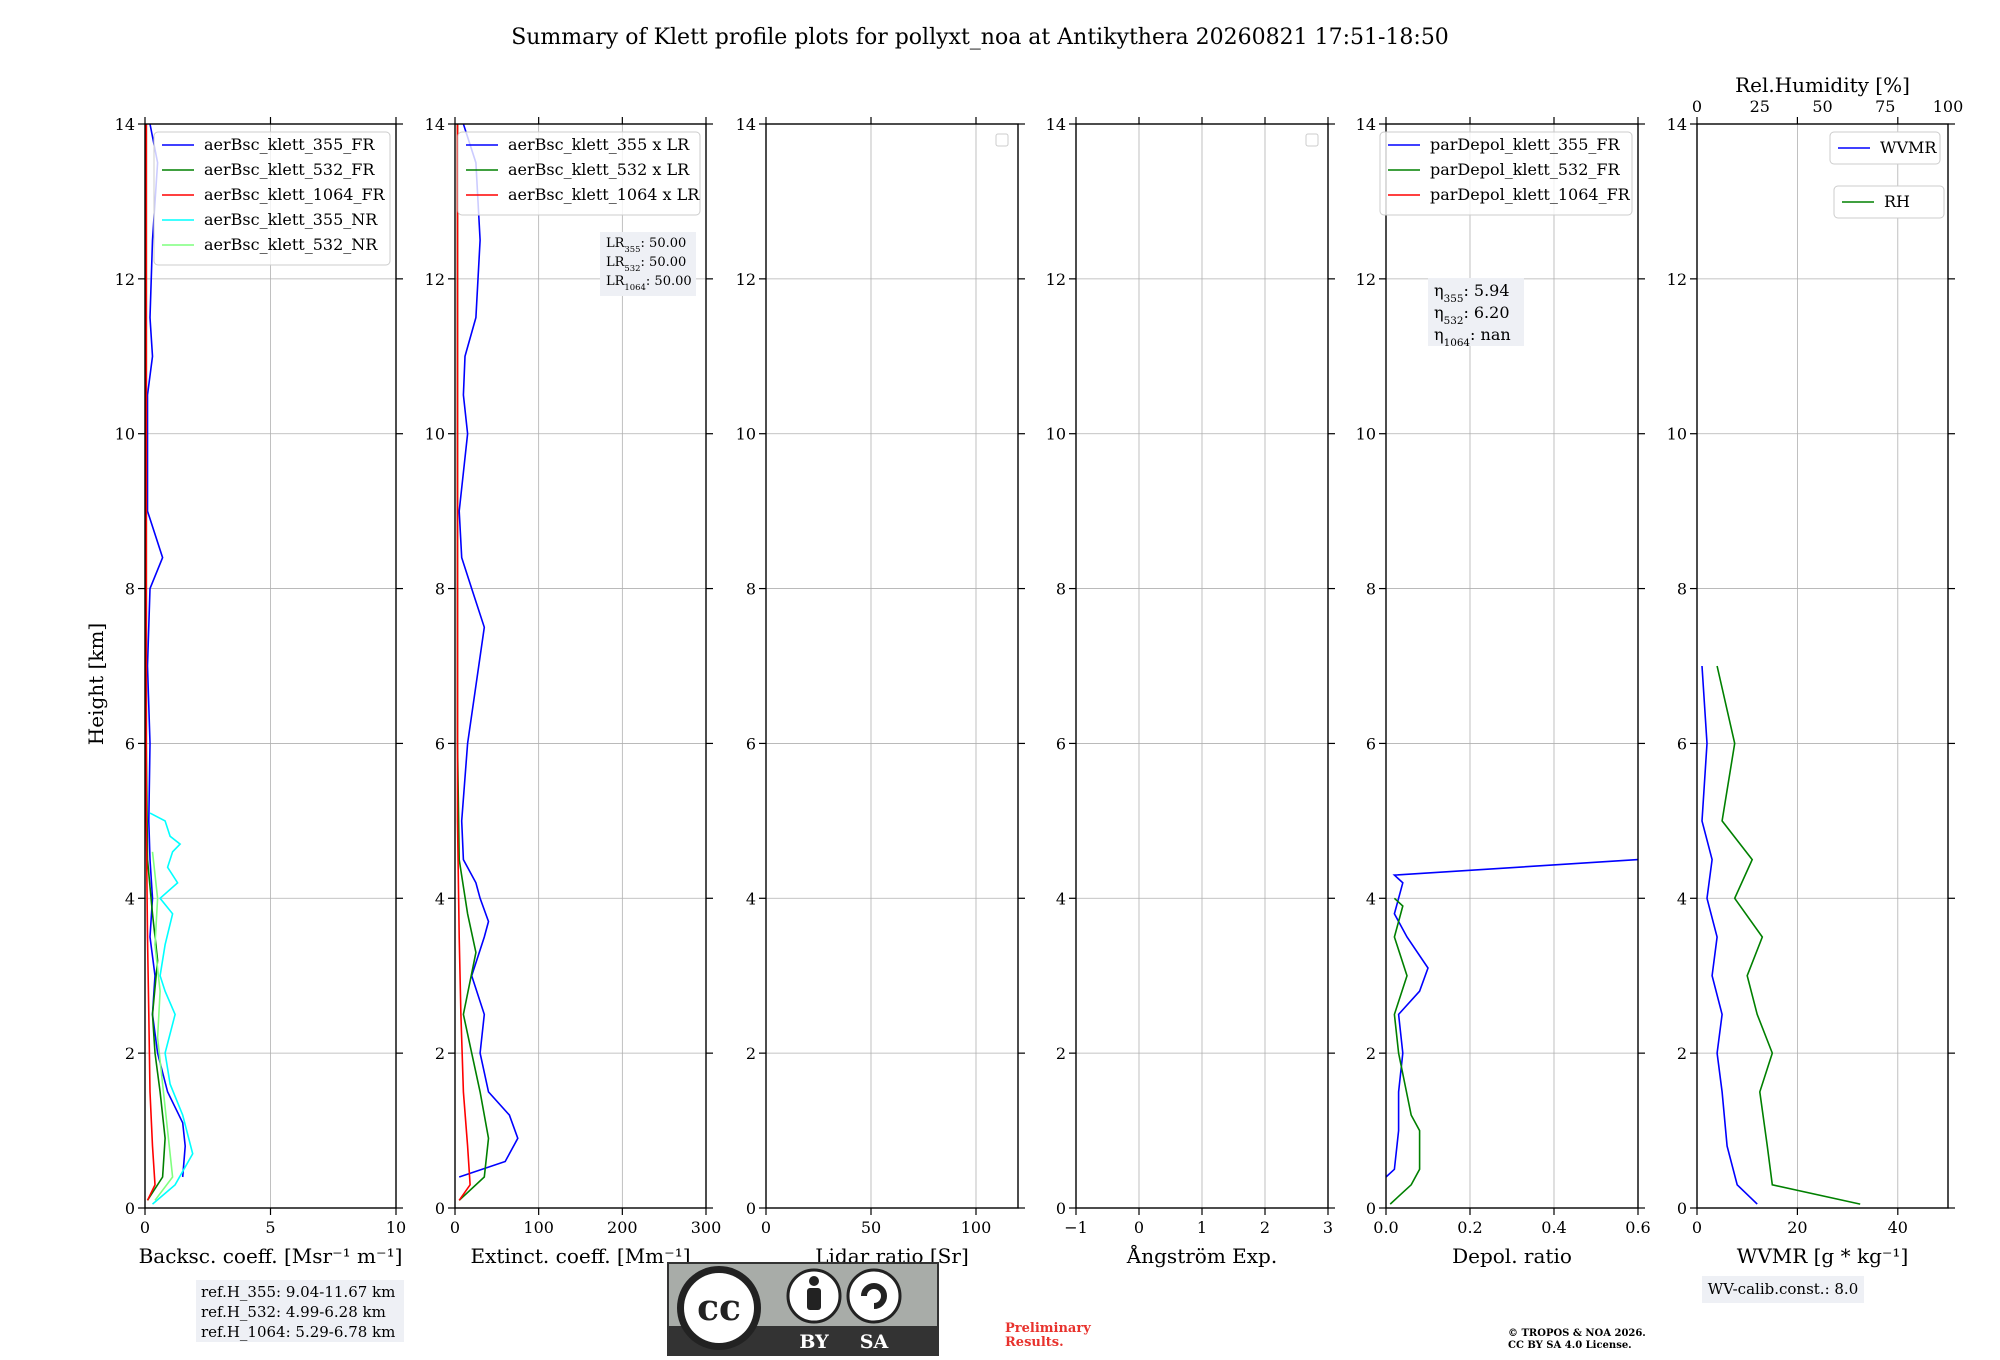 The image size is (2000, 1360). What do you see at coordinates (289, 144) in the screenshot?
I see `bsc-legend-entry: aerBsc_klett_355_FR` at bounding box center [289, 144].